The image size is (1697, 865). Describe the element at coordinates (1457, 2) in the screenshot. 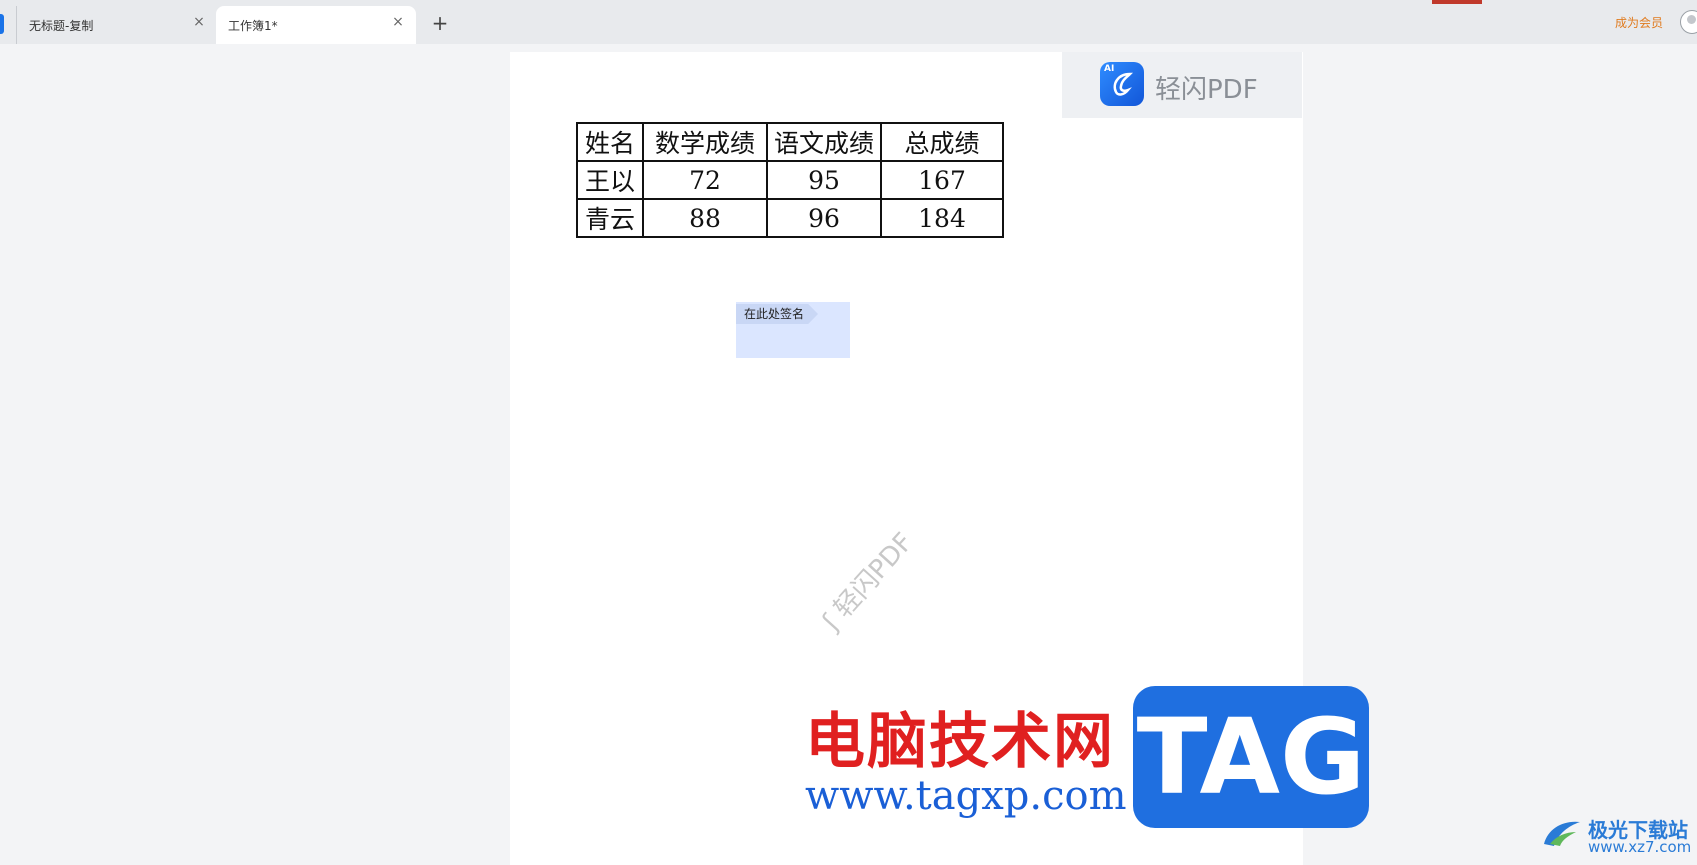

I see `window-control-strip` at that location.